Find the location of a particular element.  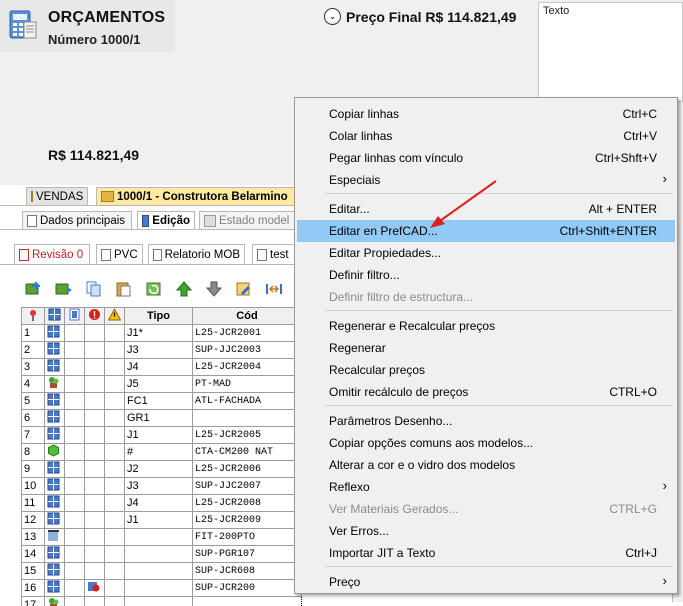

codigo-cell: PT-MAD is located at coordinates (247, 384).